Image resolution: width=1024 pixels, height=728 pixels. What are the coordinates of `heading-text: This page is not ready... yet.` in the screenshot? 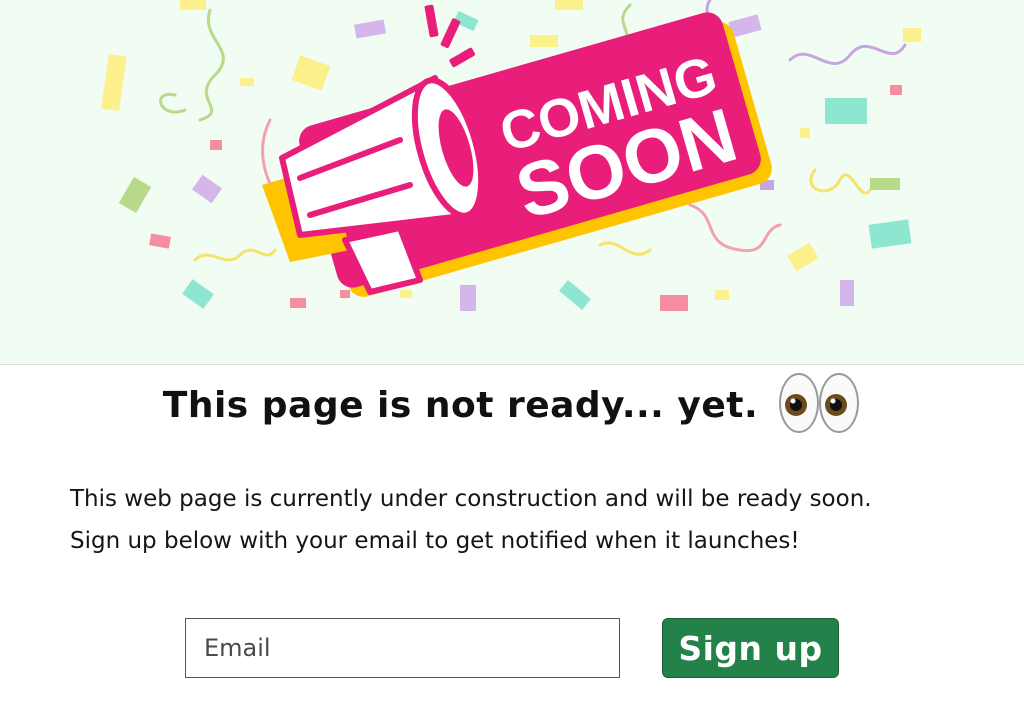 It's located at (460, 405).